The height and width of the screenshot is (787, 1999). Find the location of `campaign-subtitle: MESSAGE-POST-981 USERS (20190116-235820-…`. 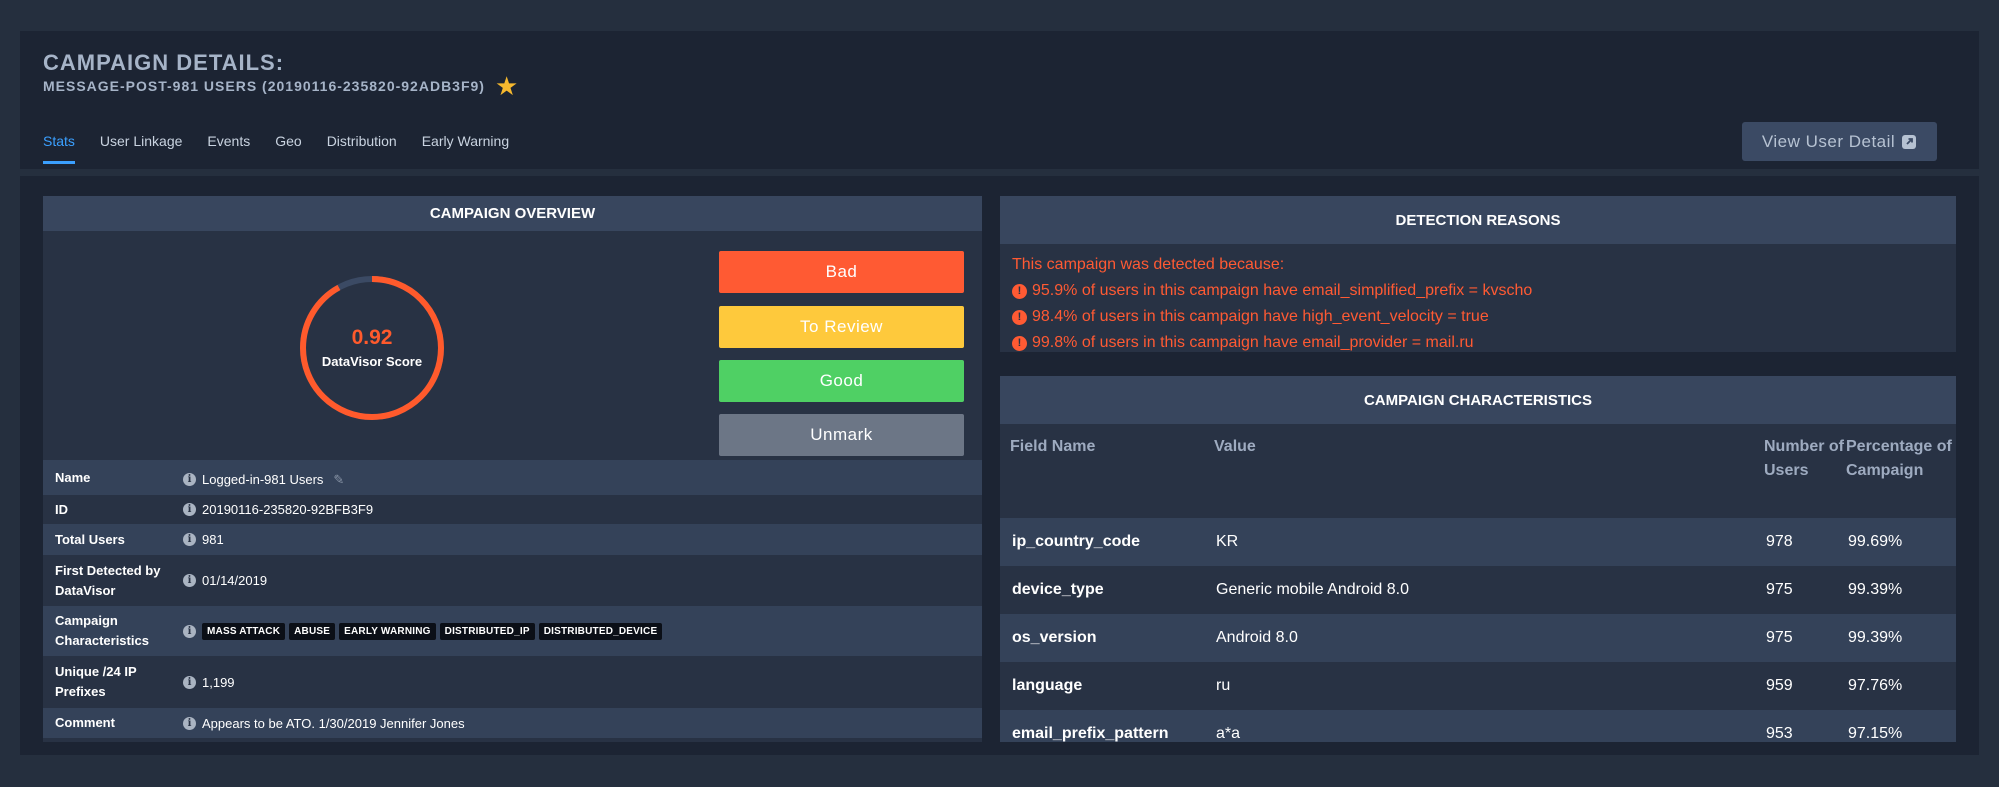

campaign-subtitle: MESSAGE-POST-981 USERS (20190116-235820-… is located at coordinates (281, 86).